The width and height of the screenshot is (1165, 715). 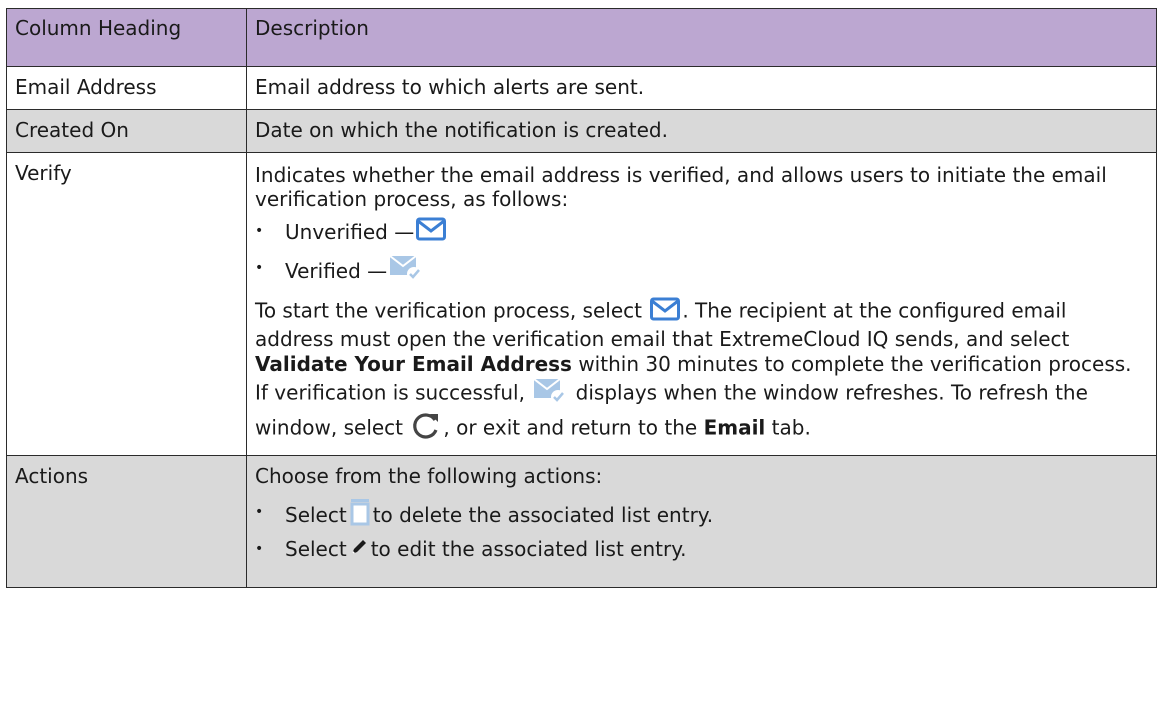 I want to click on verify-text-6: tab., so click(x=791, y=427).